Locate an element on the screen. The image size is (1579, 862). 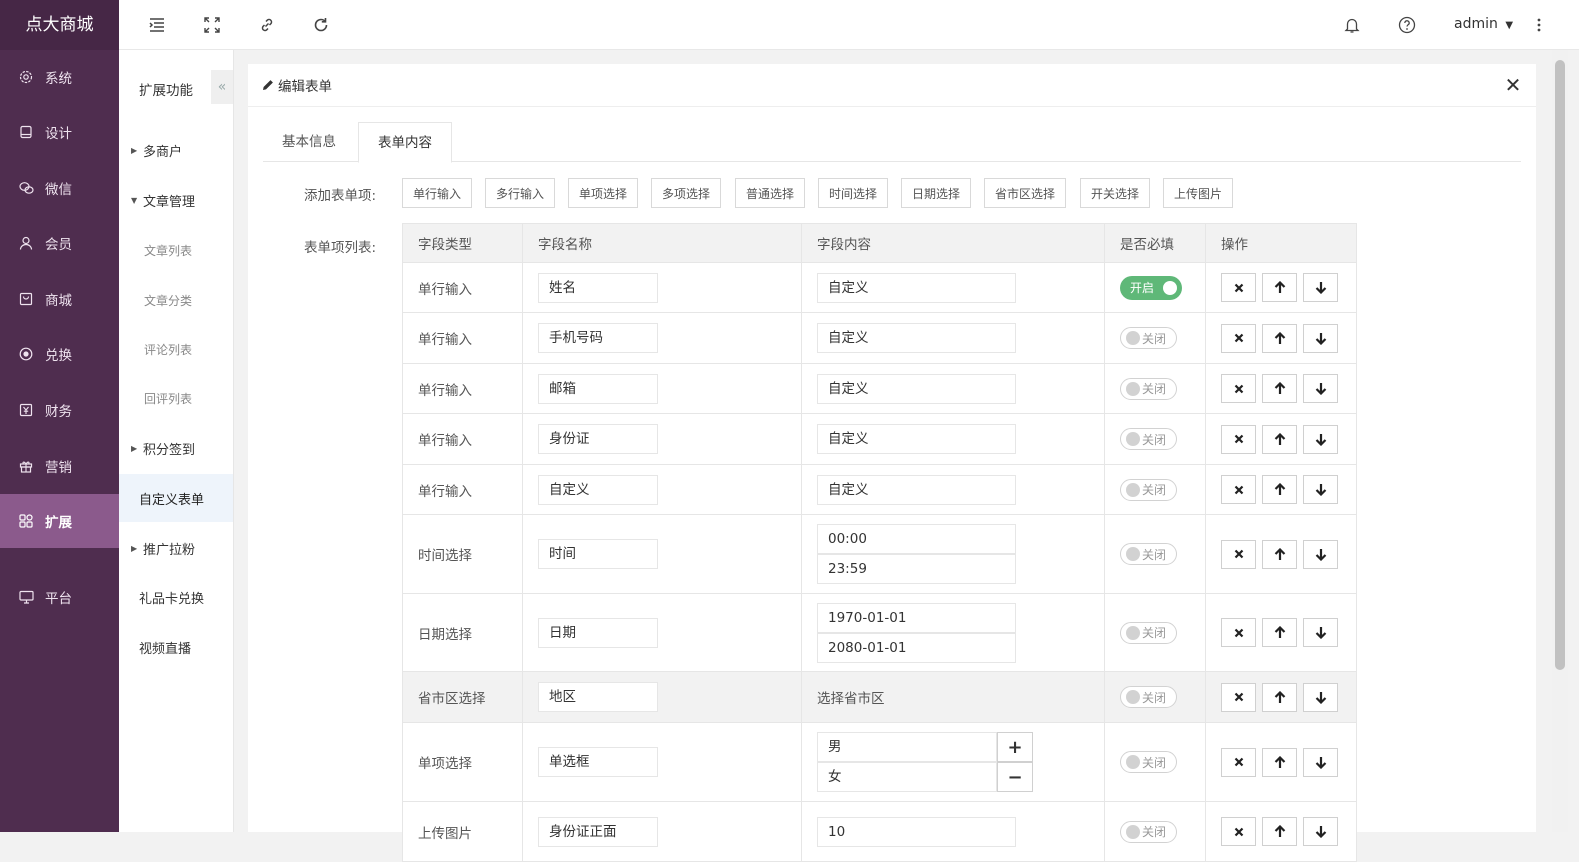
subnav-item-1: ▼ 文章管理 is located at coordinates (176, 200).